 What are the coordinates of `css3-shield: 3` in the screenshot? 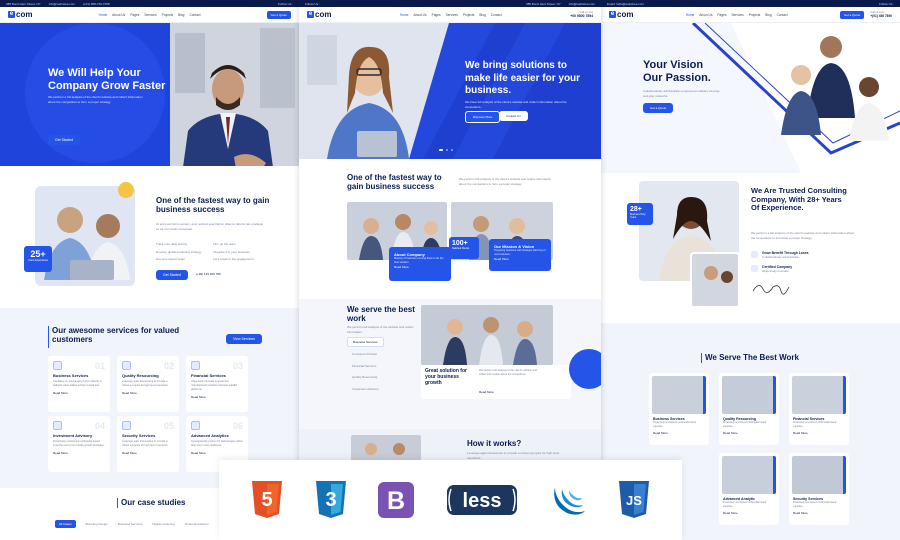 It's located at (331, 499).